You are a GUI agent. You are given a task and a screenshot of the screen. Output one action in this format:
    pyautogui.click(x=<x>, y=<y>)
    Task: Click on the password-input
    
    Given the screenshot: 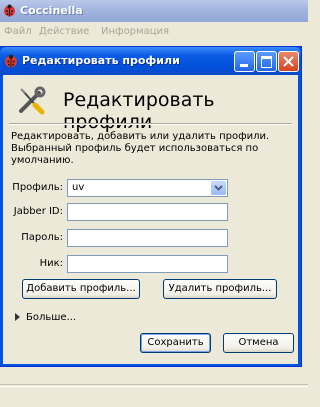 What is the action you would take?
    pyautogui.click(x=147, y=238)
    